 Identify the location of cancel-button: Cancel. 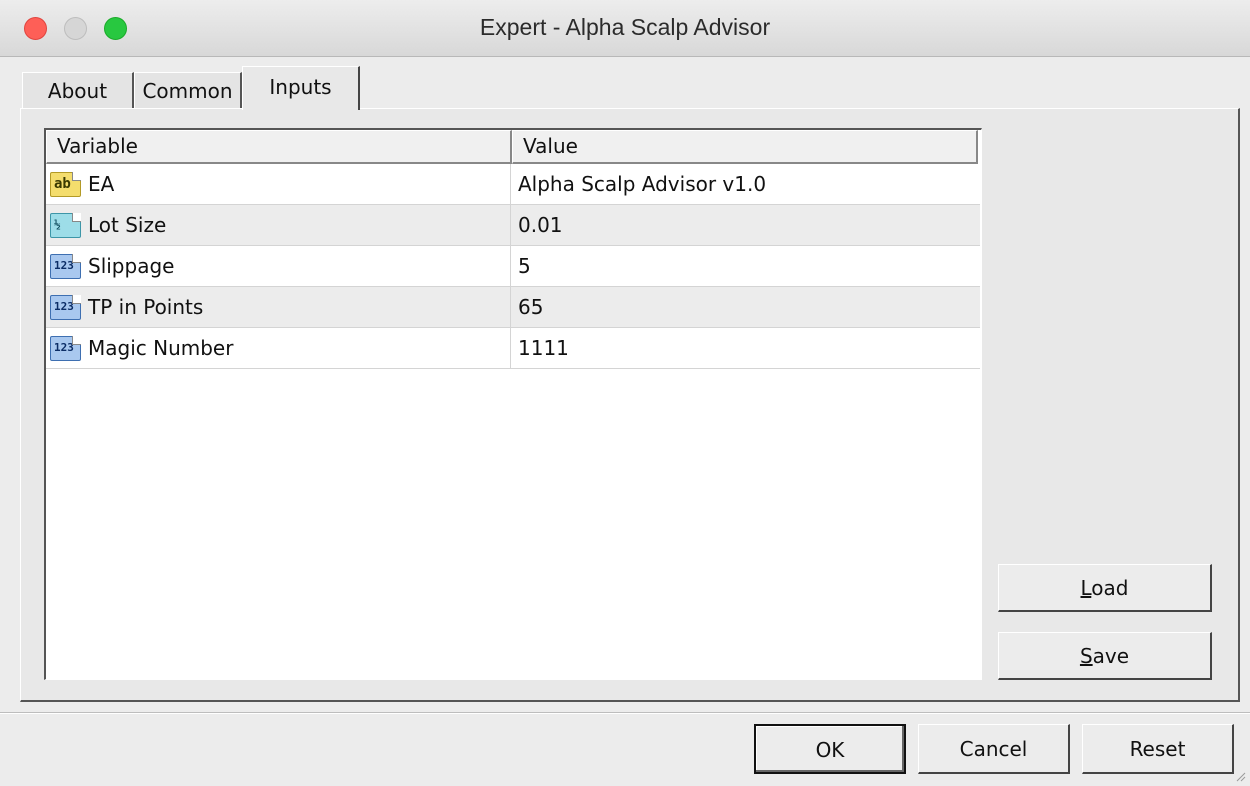
(994, 749).